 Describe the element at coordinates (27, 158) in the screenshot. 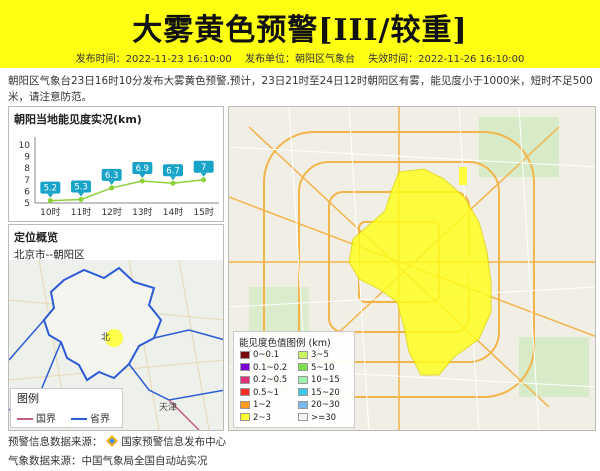

I see `y-tick-label: 9` at that location.